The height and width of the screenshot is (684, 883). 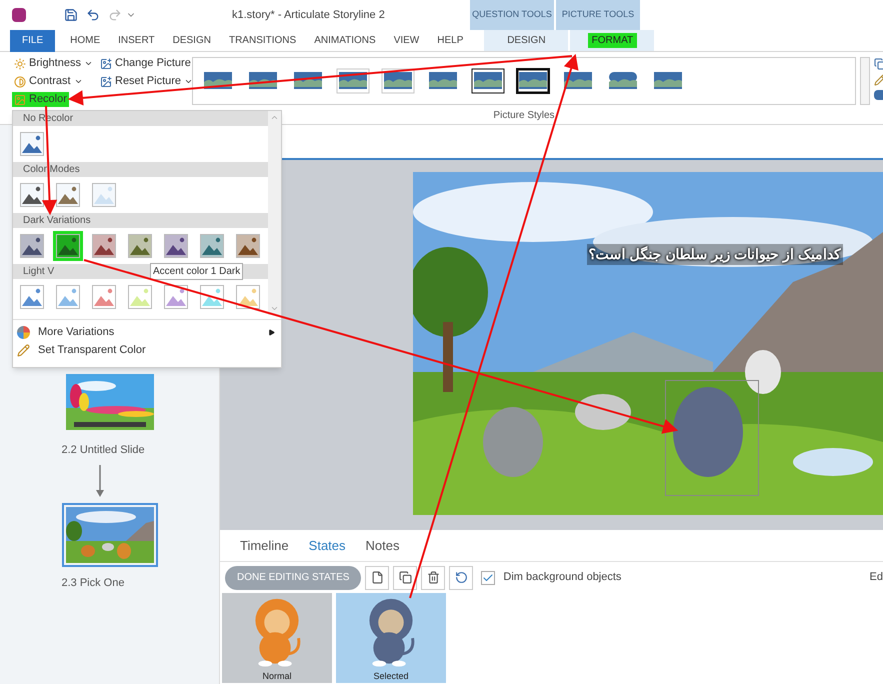 What do you see at coordinates (145, 63) in the screenshot?
I see `ribbon-button: Change Picture` at bounding box center [145, 63].